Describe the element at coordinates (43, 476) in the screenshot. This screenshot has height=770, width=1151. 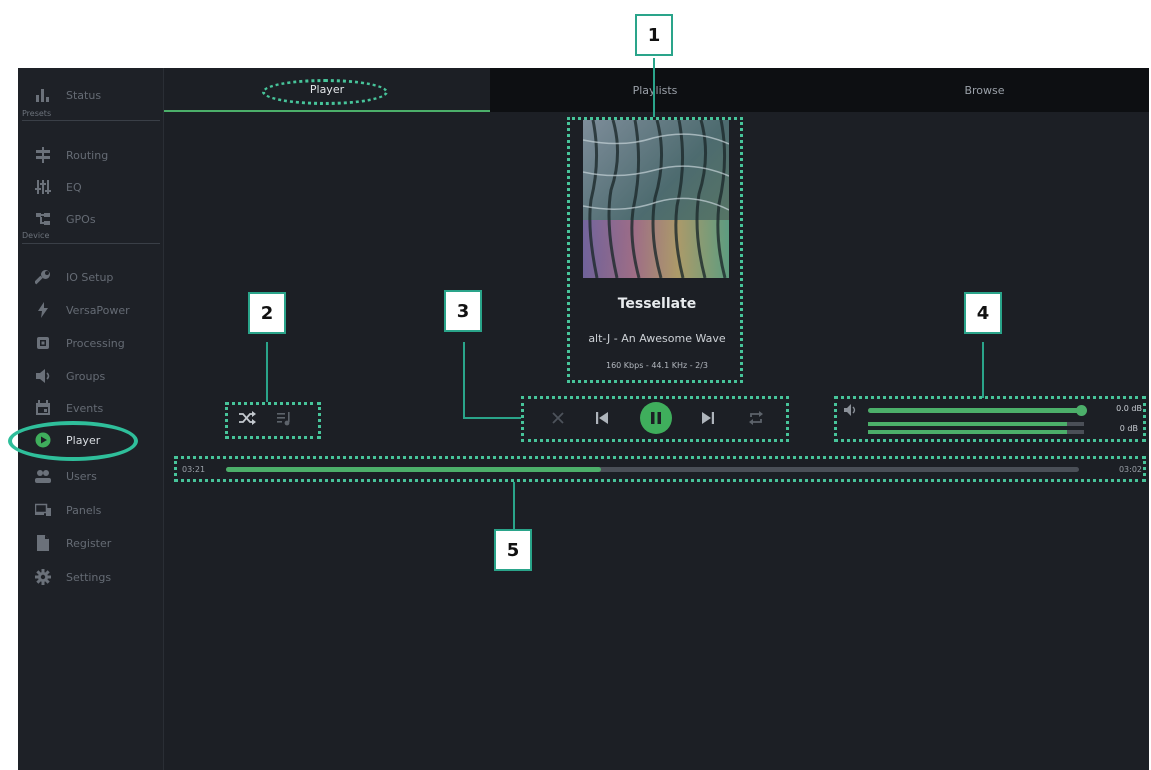
I see `users-icon` at that location.